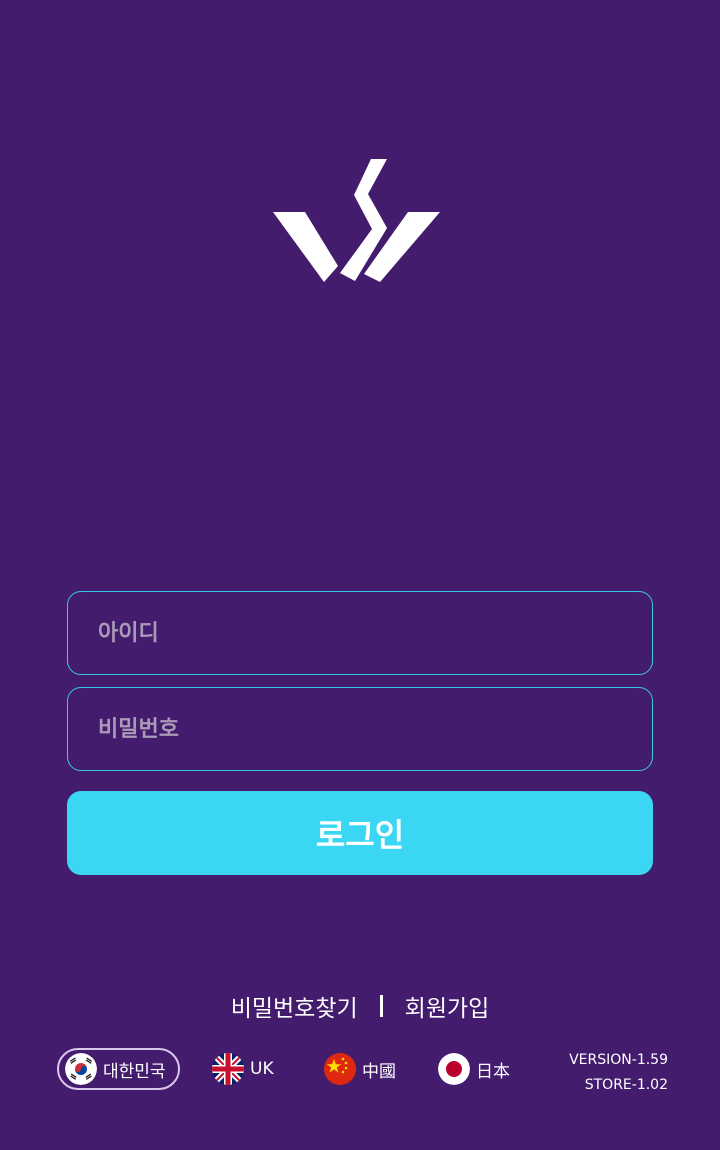  What do you see at coordinates (262, 1069) in the screenshot?
I see `language-label: UK` at bounding box center [262, 1069].